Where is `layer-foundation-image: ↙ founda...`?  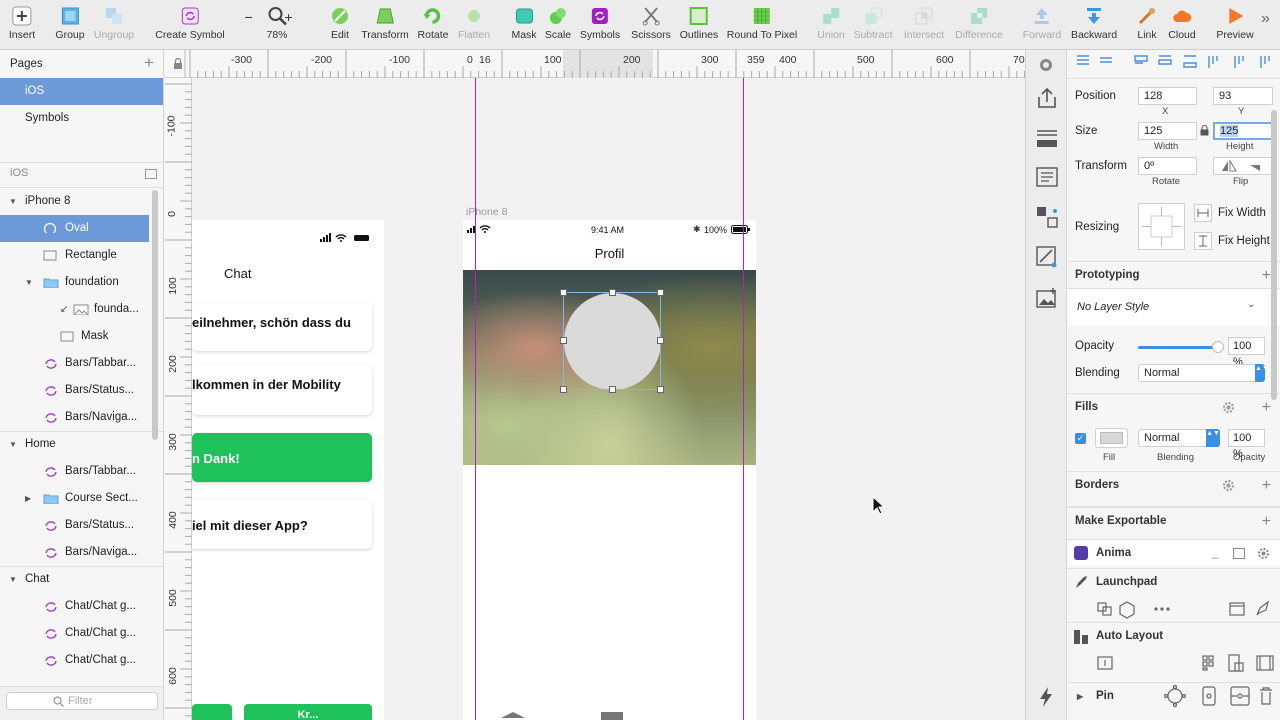 layer-foundation-image: ↙ founda... is located at coordinates (81, 309).